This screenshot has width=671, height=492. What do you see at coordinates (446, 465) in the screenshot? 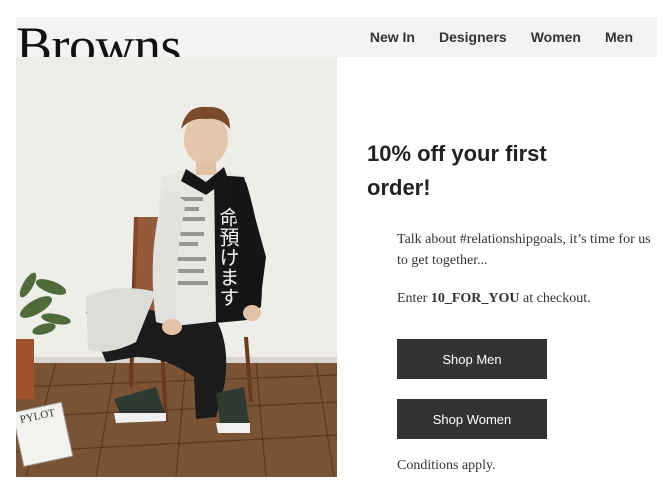
I see `conditions-text: Conditions apply.` at bounding box center [446, 465].